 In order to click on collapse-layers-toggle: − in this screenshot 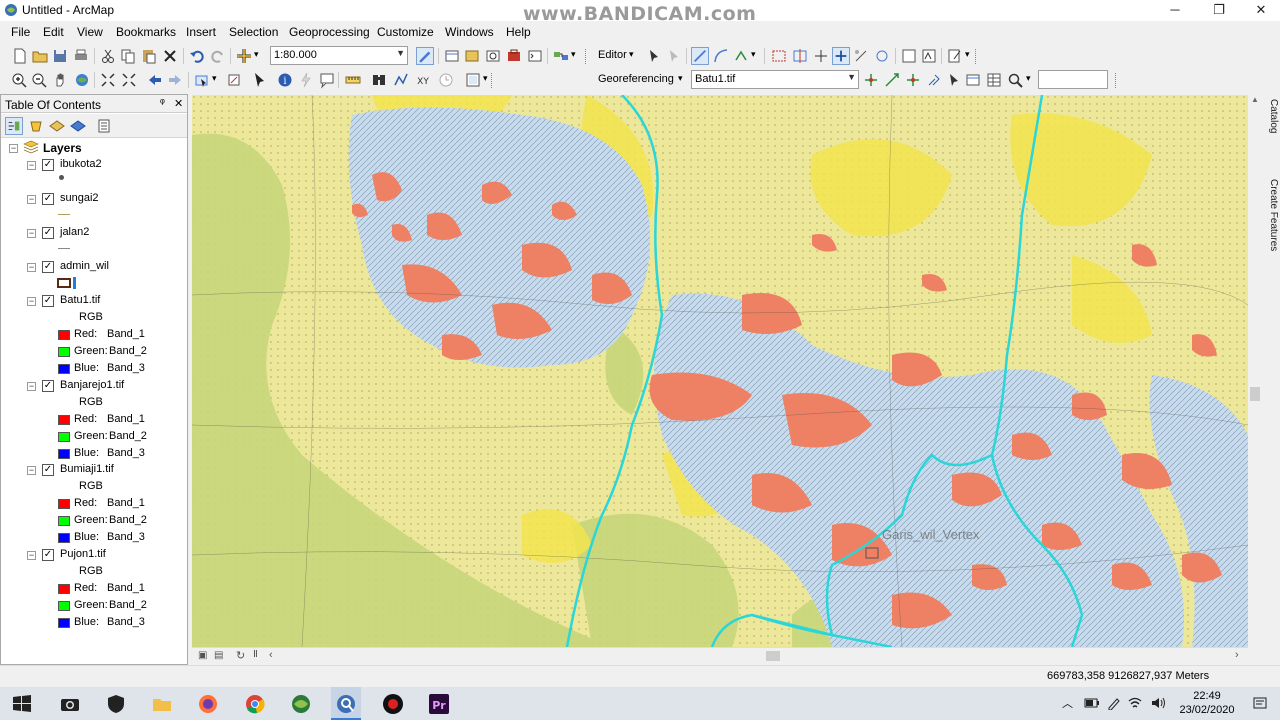, I will do `click(13, 148)`.